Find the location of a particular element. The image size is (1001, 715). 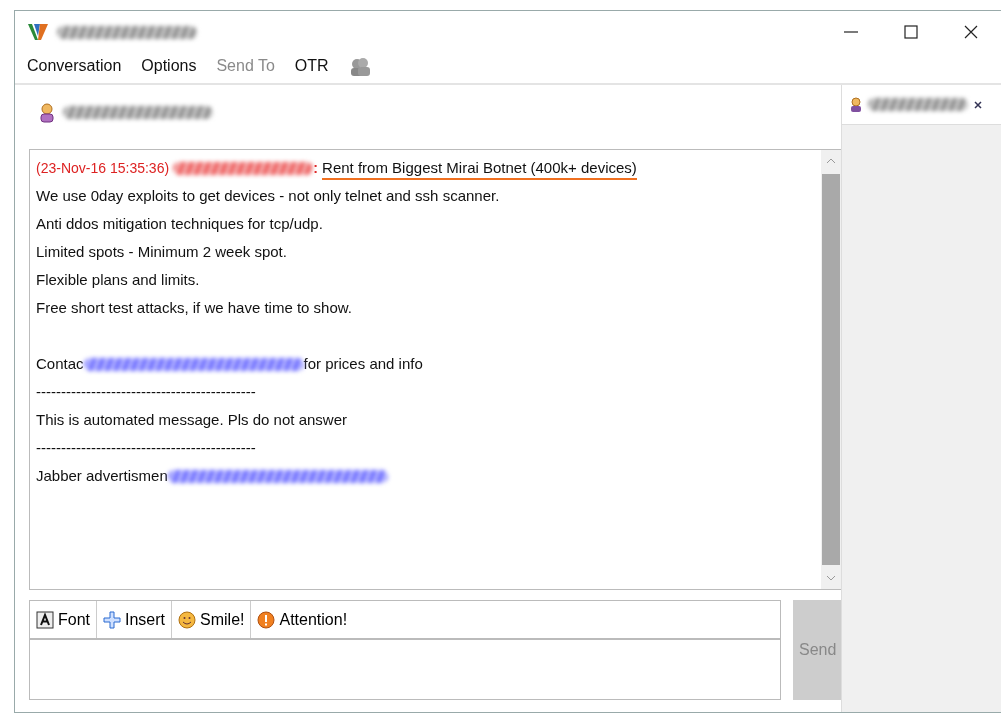

message-line: Jabber advertismen is located at coordinates (102, 475).